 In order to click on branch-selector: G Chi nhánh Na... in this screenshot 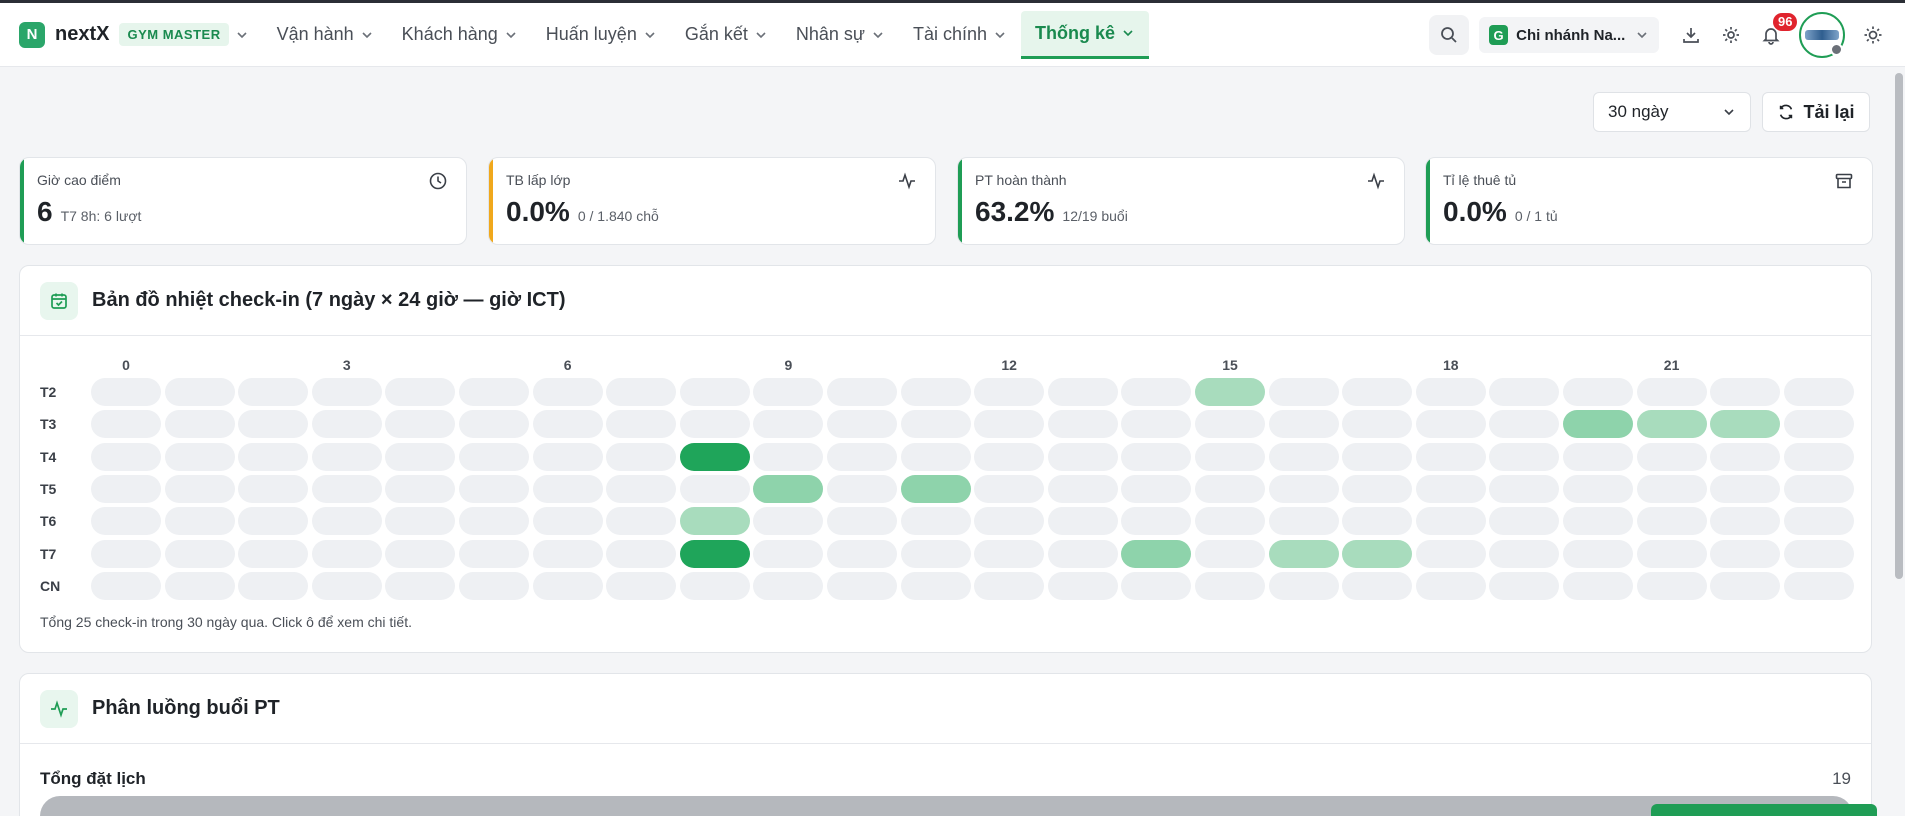, I will do `click(1569, 35)`.